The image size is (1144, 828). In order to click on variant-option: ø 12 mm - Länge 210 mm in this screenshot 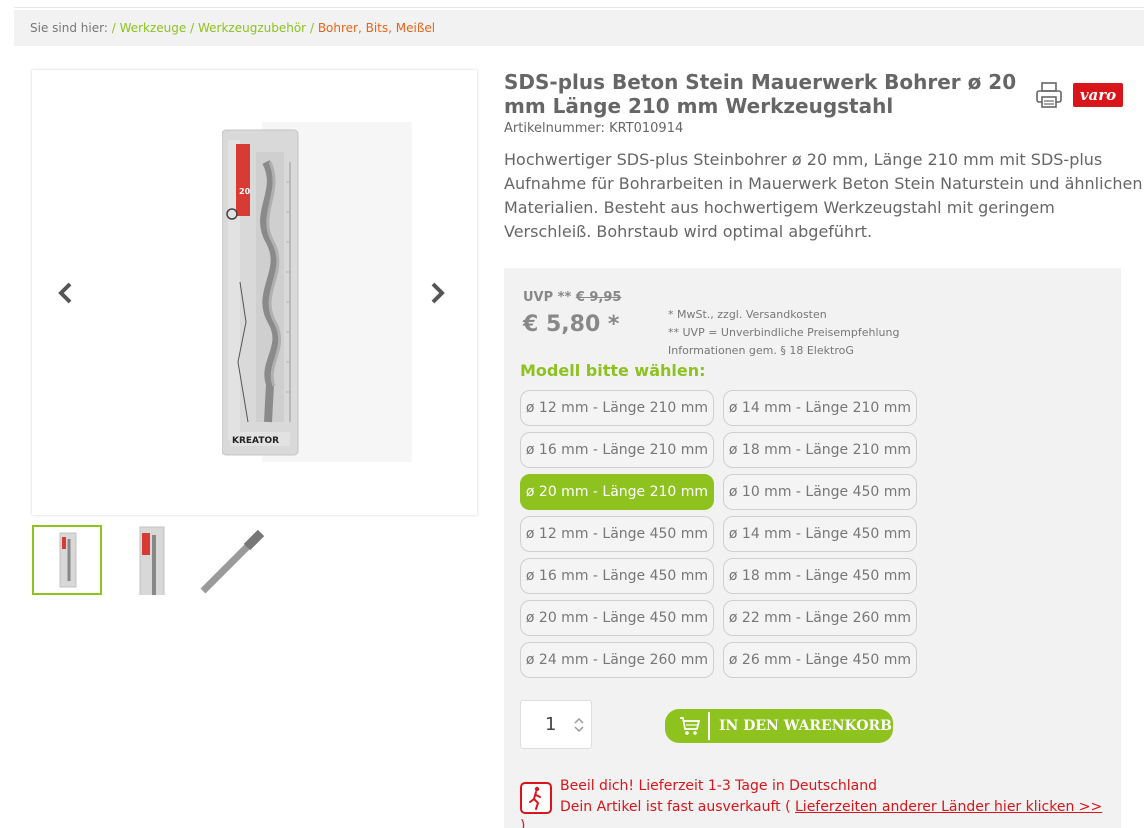, I will do `click(617, 408)`.